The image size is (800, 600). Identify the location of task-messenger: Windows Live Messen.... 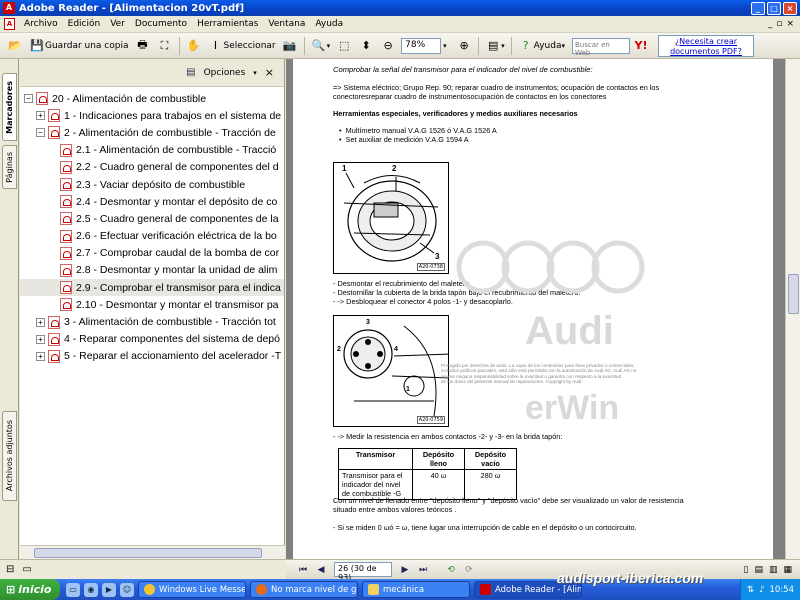
(192, 589).